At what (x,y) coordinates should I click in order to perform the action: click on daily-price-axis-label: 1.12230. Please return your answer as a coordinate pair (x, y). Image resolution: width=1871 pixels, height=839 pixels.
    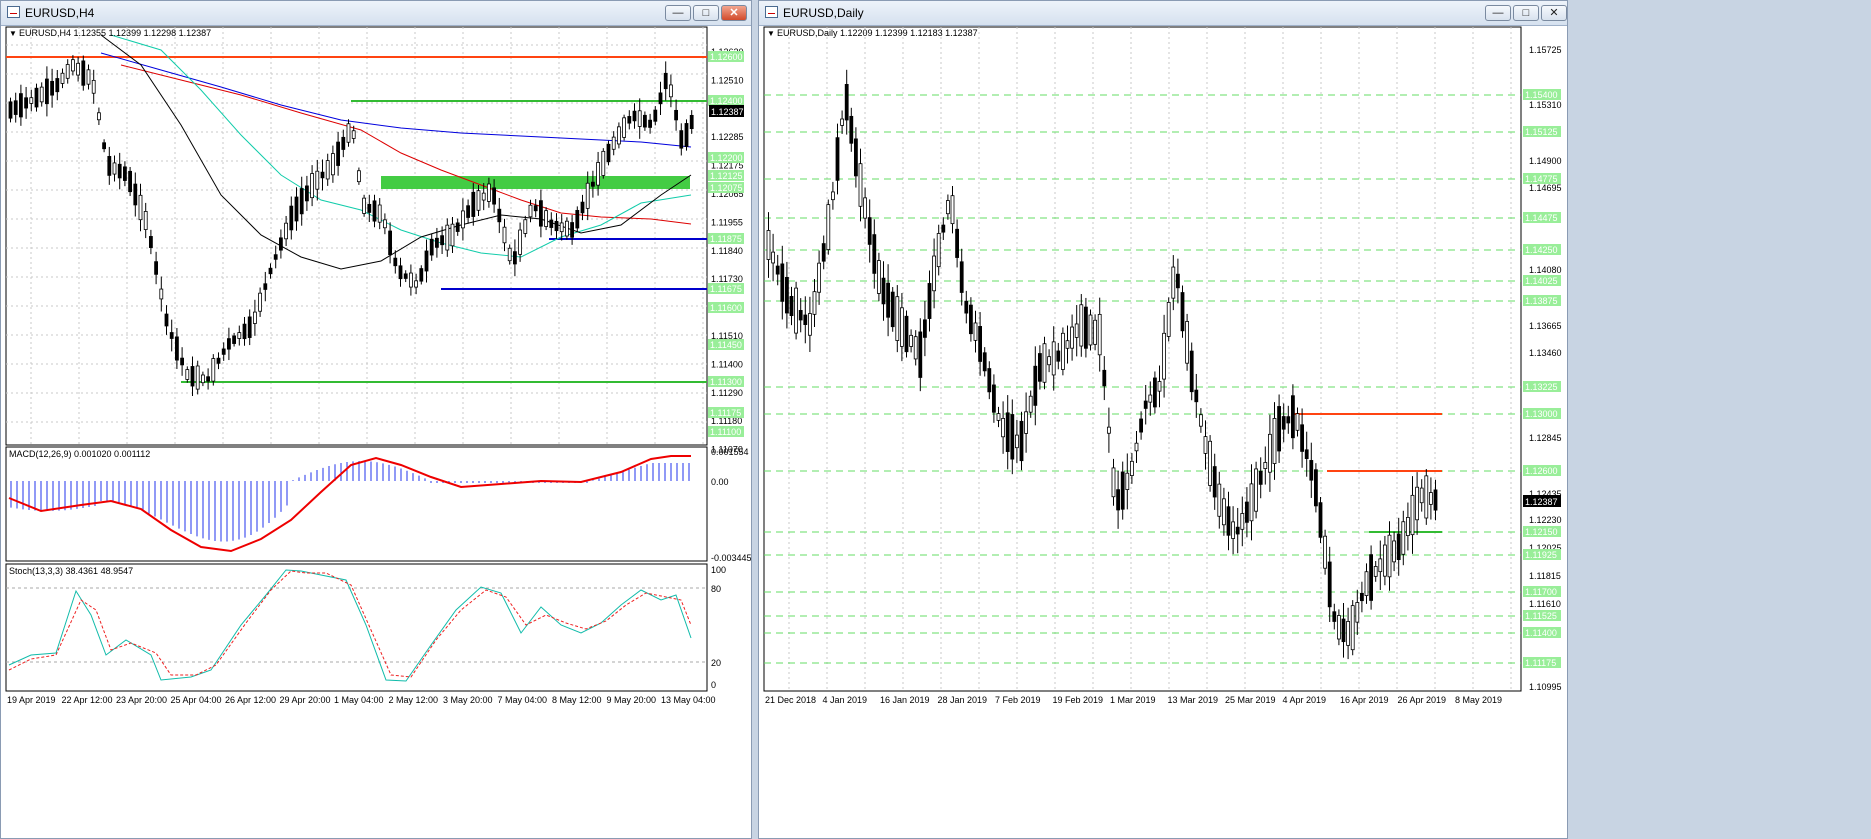
    Looking at the image, I should click on (1545, 520).